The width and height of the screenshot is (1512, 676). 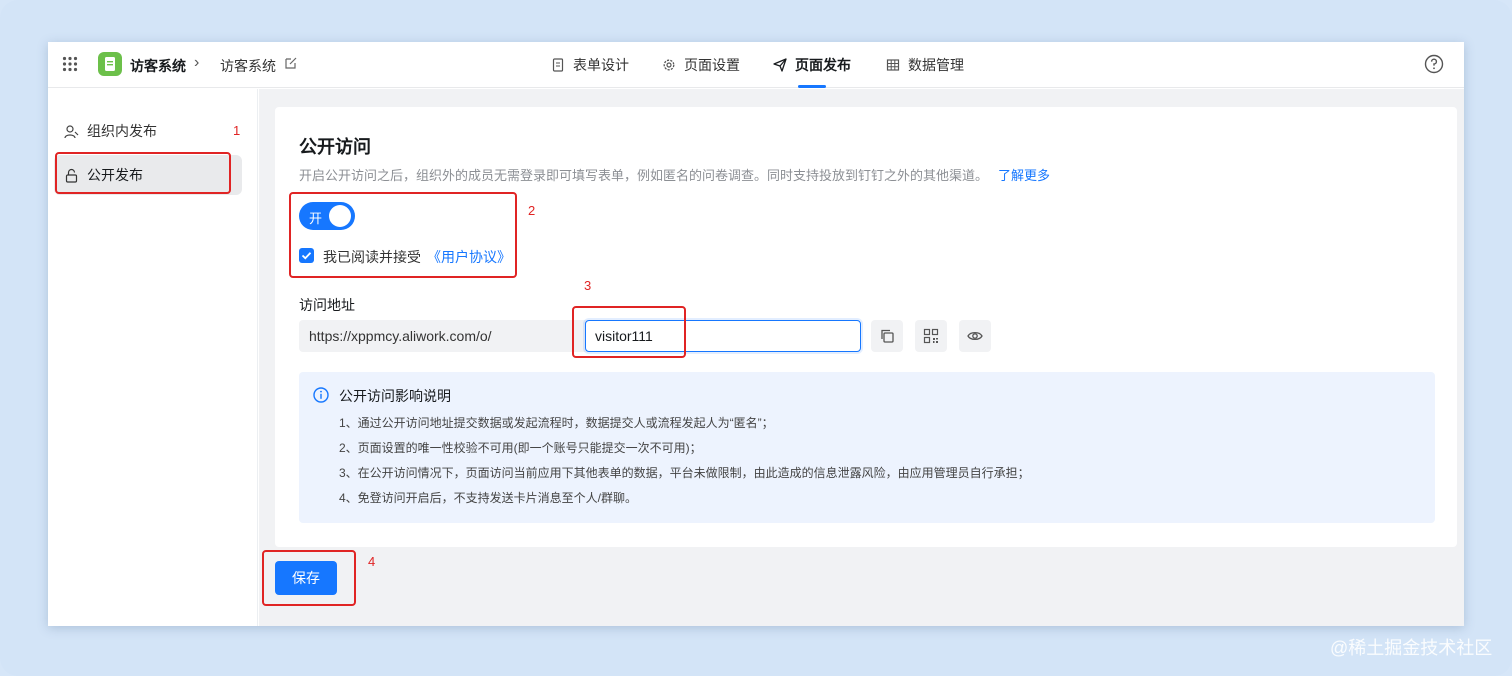 What do you see at coordinates (372, 257) in the screenshot?
I see `agree-text: 我已阅读并接受` at bounding box center [372, 257].